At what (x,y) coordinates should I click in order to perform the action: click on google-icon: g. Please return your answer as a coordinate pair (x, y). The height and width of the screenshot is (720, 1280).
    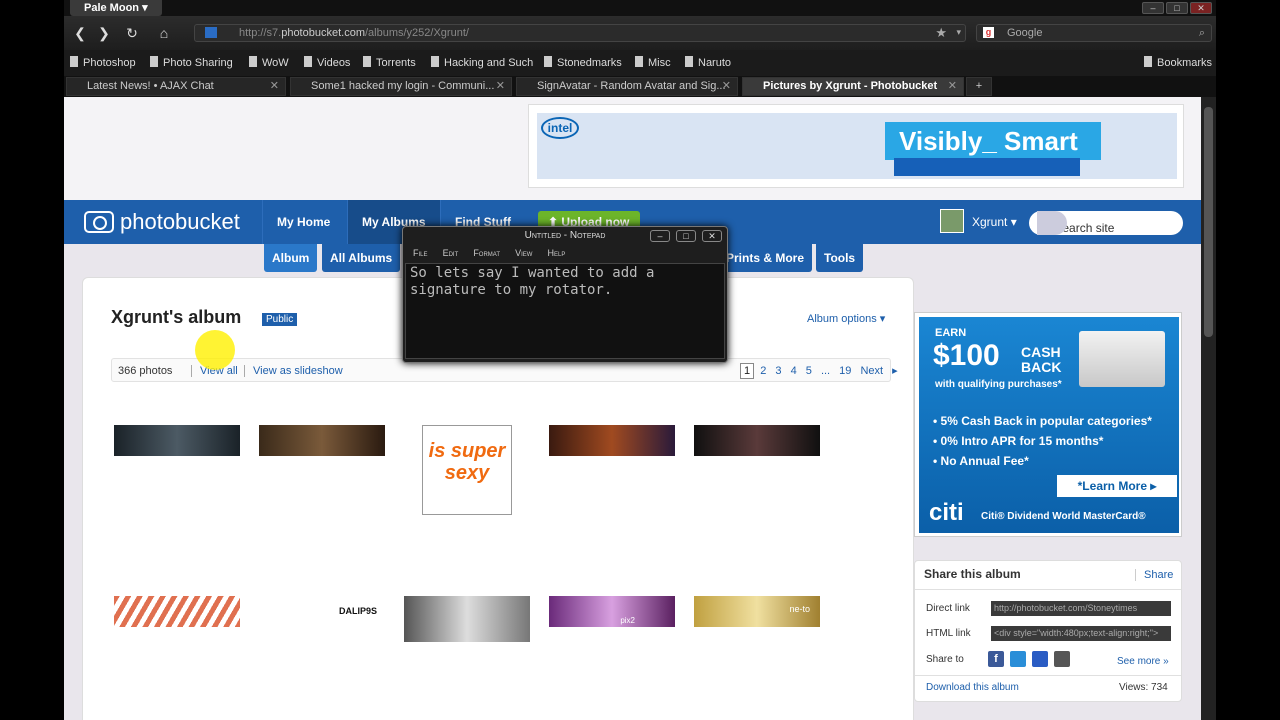
    Looking at the image, I should click on (988, 32).